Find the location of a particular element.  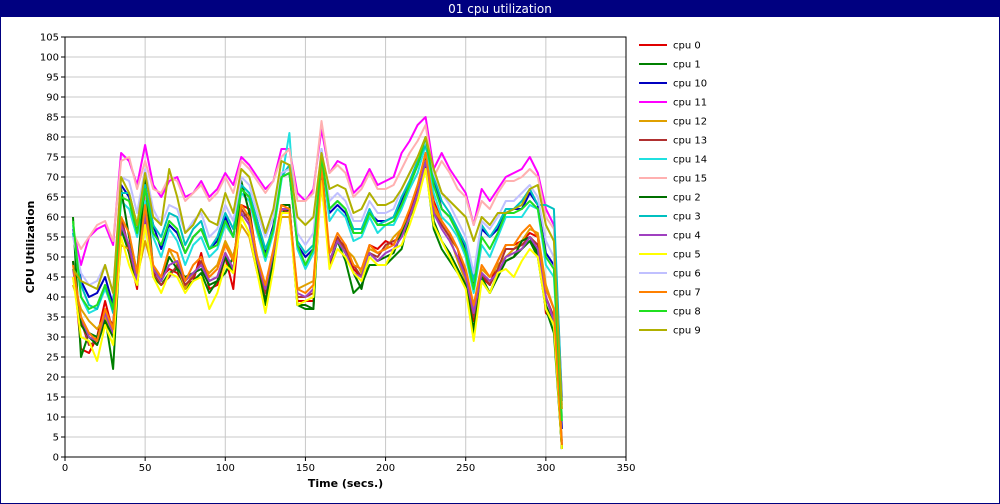

y-tick-label: 100 is located at coordinates (49, 58).